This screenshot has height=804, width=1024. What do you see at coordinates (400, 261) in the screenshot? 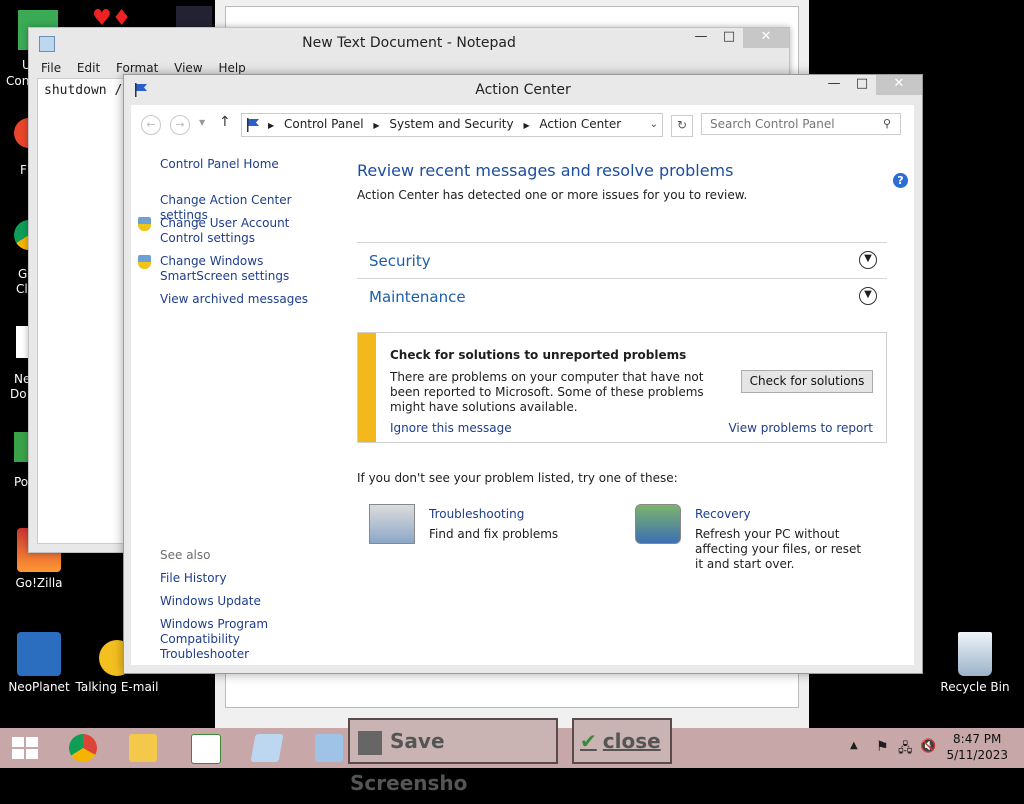
I see `section-security-label: Security` at bounding box center [400, 261].